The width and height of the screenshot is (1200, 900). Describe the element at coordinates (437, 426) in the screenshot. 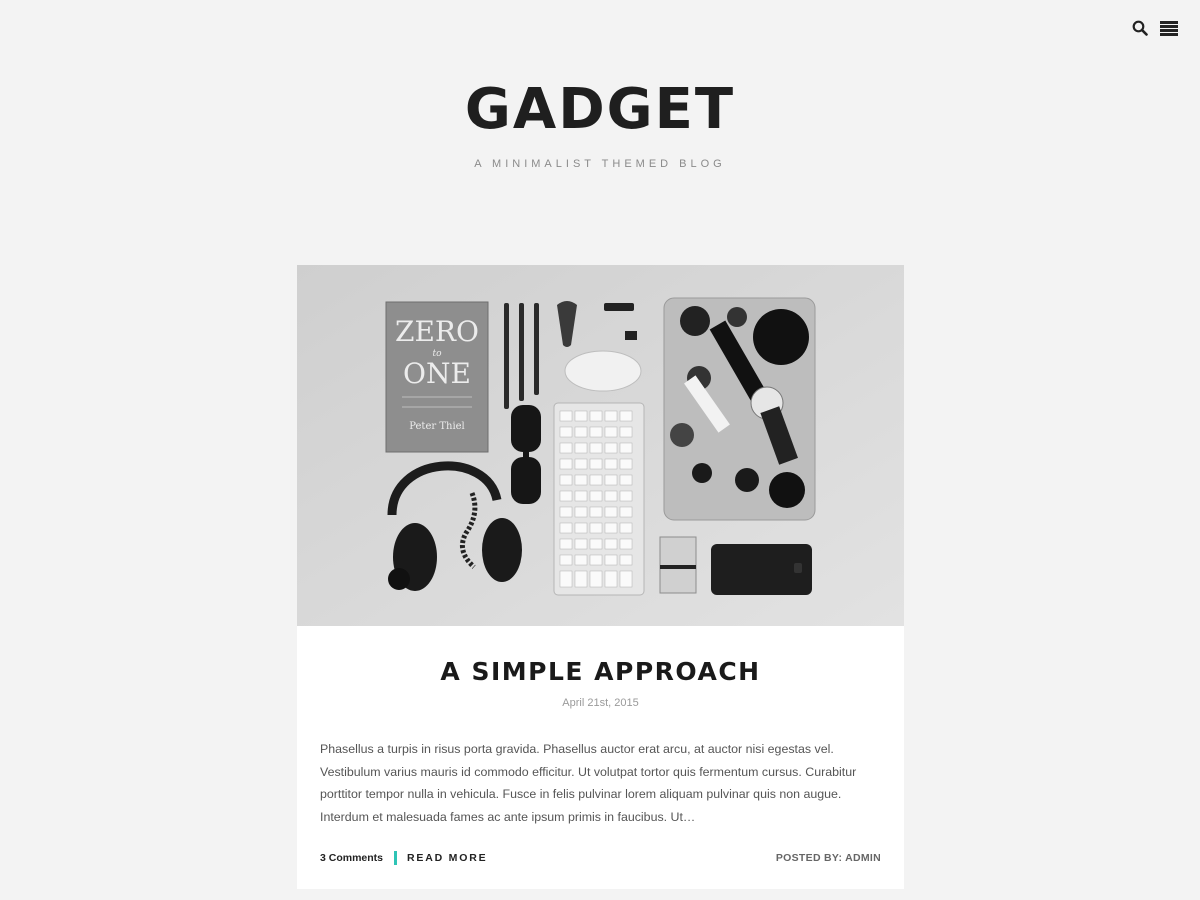

I see `svg-text: Peter Thiel` at that location.